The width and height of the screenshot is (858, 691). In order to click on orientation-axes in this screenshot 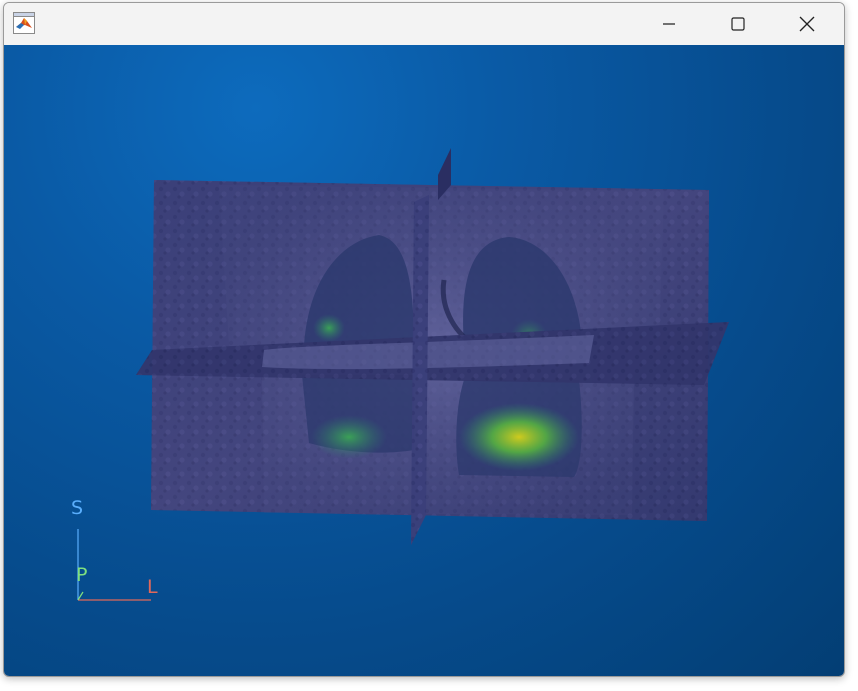, I will do `click(114, 565)`.